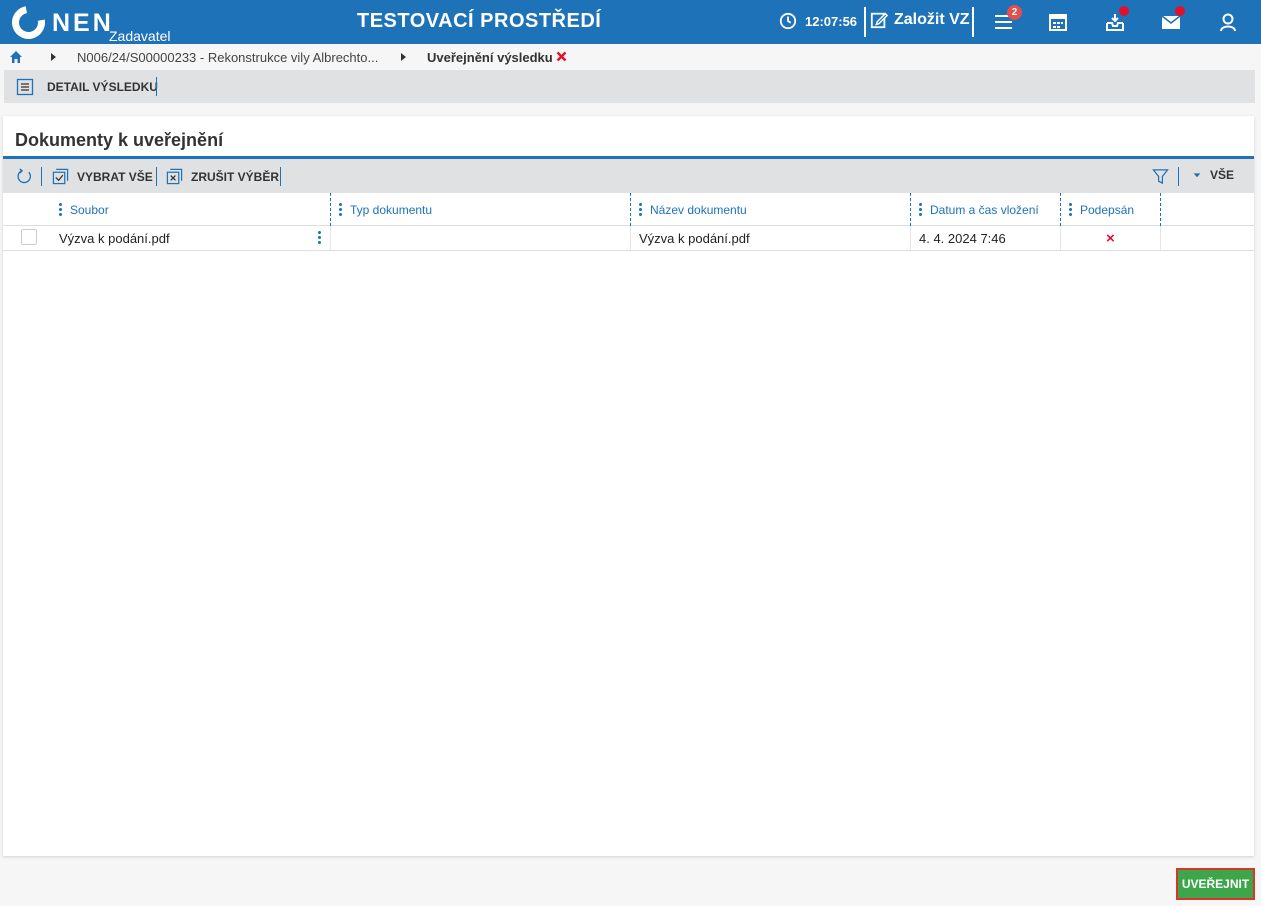 The image size is (1261, 906). What do you see at coordinates (1107, 209) in the screenshot?
I see `column-header-label: Podepsán` at bounding box center [1107, 209].